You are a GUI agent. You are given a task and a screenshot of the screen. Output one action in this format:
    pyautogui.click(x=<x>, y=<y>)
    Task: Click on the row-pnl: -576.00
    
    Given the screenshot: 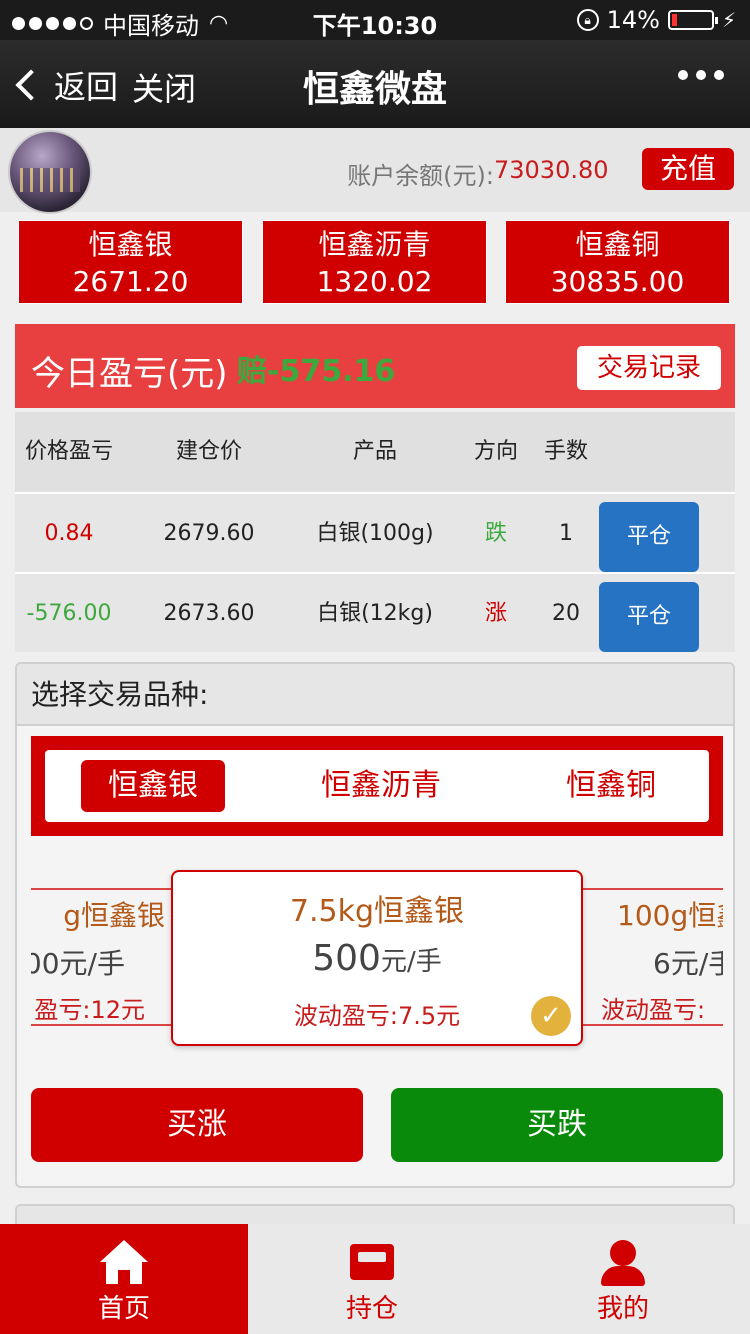 What is the action you would take?
    pyautogui.click(x=69, y=613)
    